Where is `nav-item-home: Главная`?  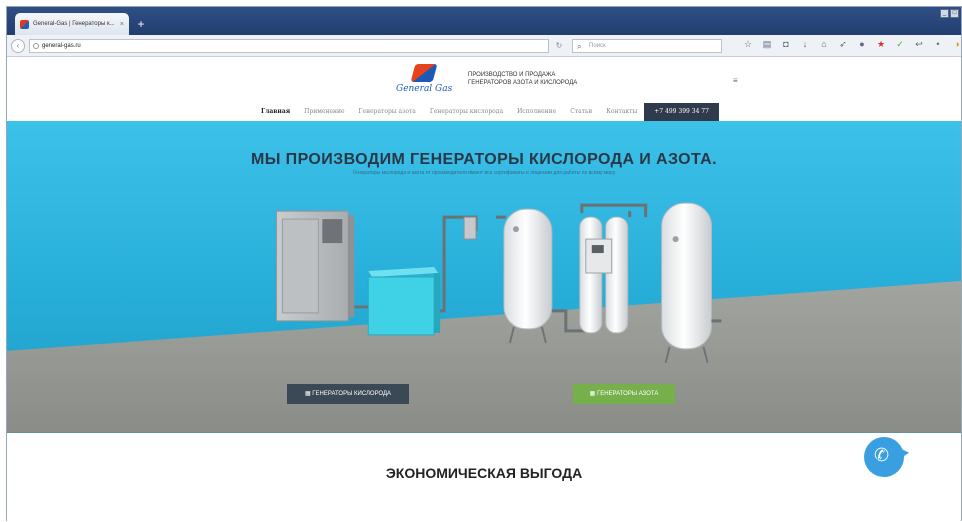 nav-item-home: Главная is located at coordinates (275, 112).